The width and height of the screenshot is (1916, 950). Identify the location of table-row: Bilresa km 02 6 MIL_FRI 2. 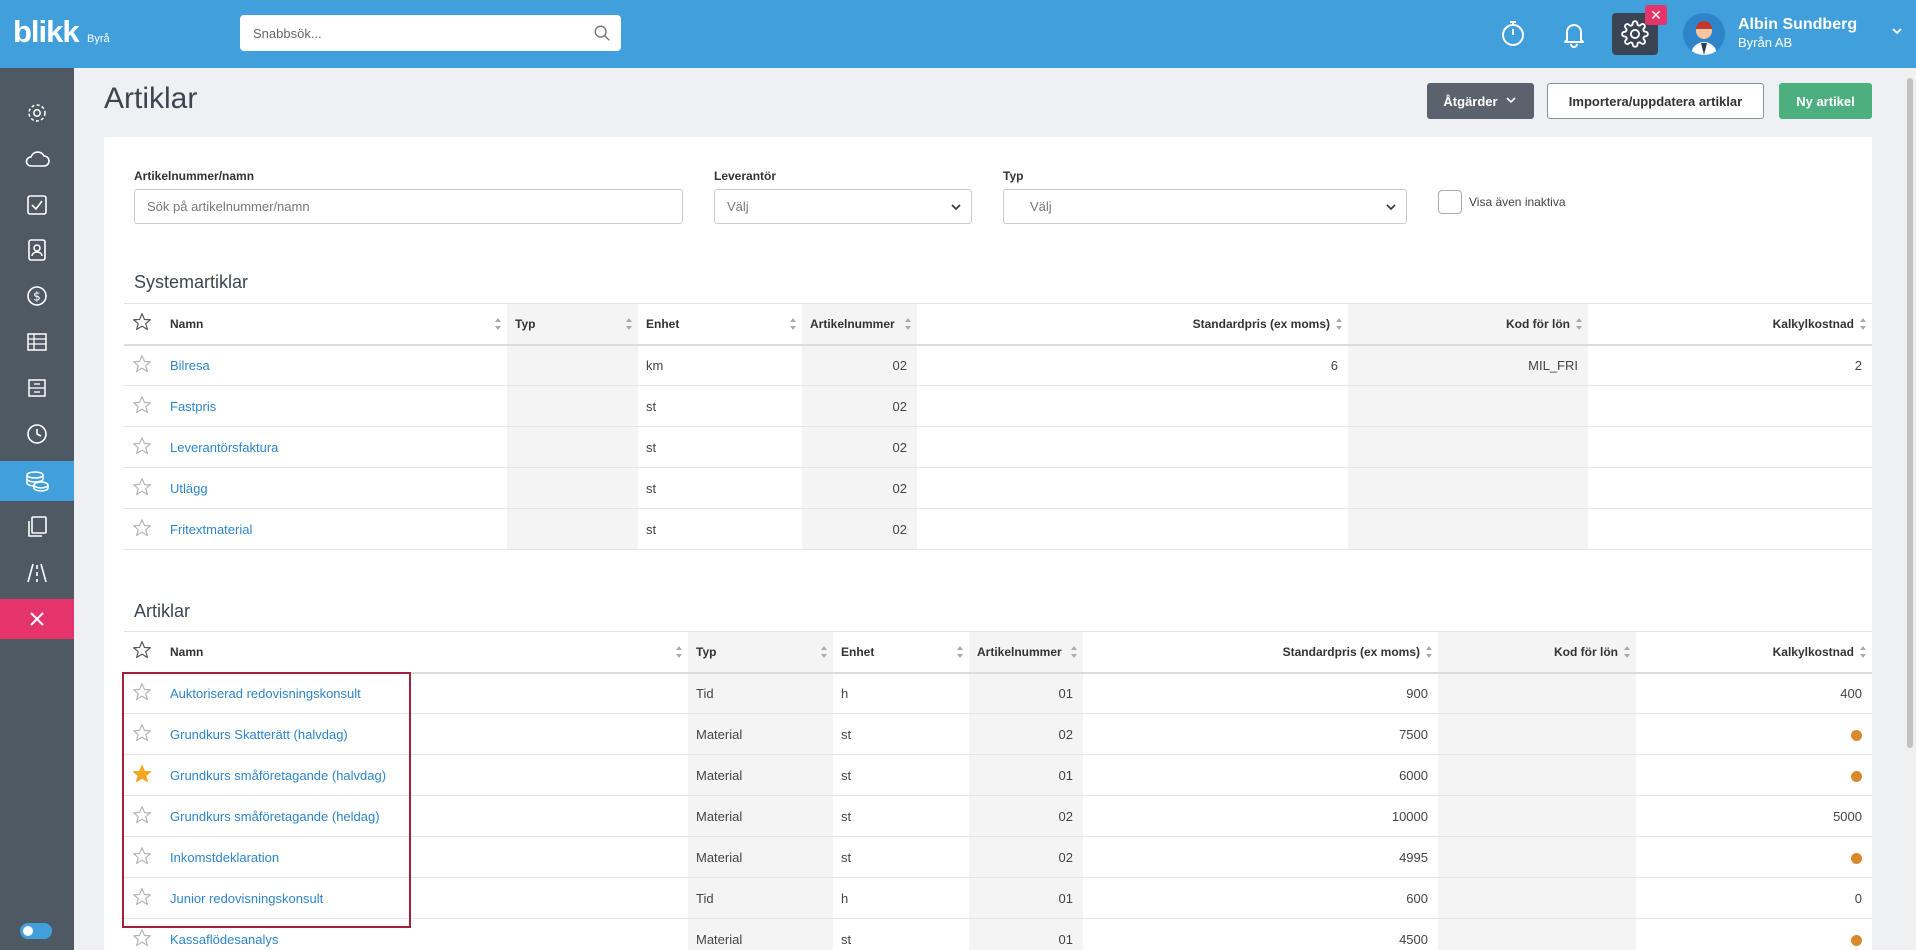
(998, 365).